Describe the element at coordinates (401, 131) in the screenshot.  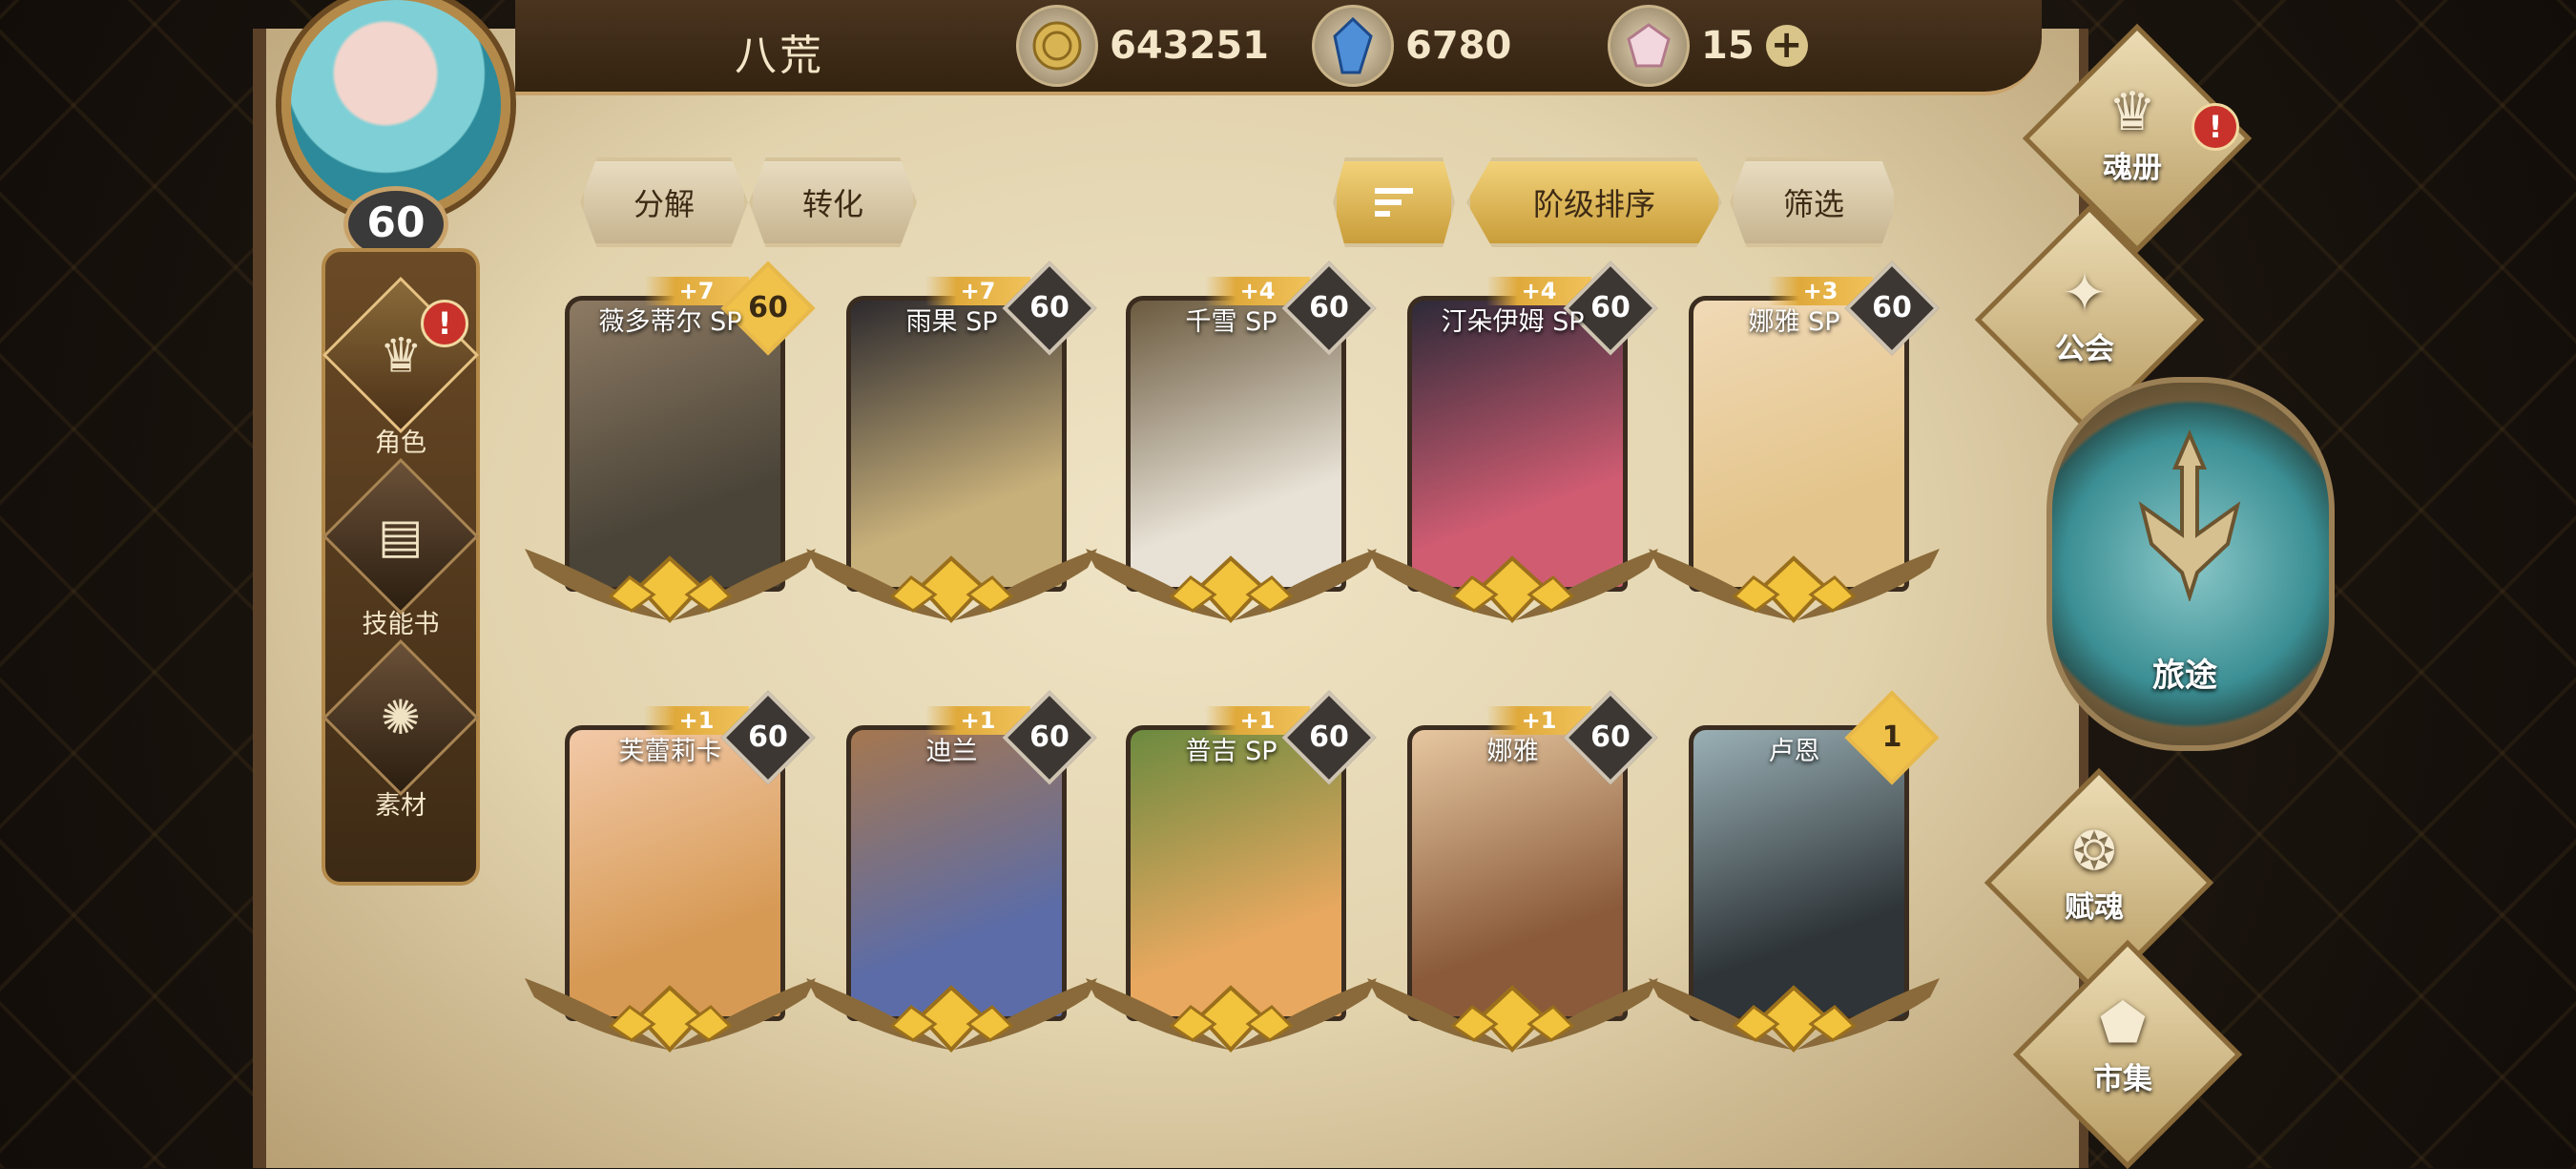
I see `player-avatar-frame: 60` at that location.